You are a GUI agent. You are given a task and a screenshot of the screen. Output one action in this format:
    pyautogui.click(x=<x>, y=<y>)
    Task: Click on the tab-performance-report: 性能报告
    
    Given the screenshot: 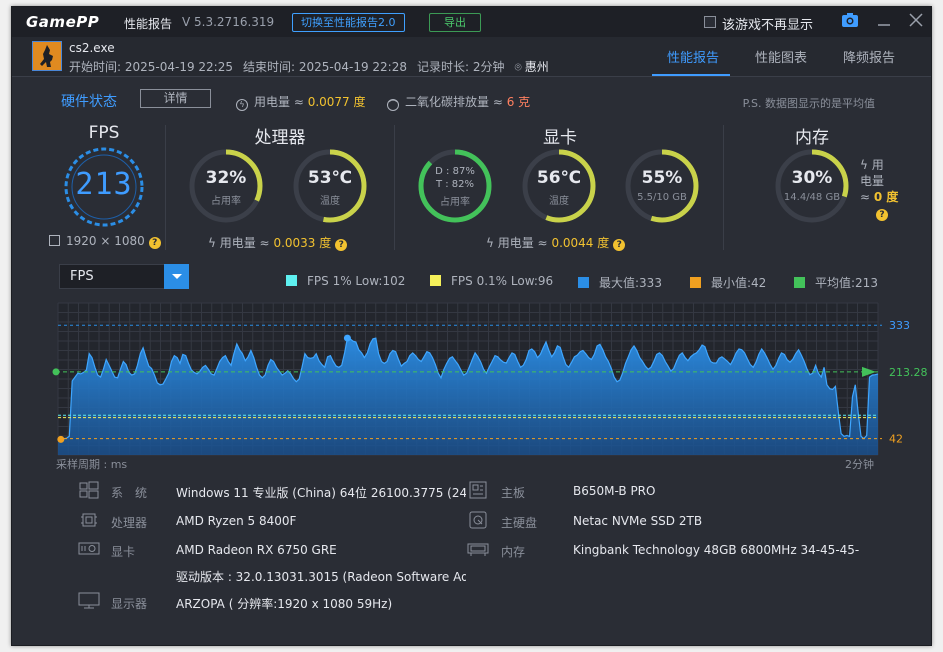 What is the action you would take?
    pyautogui.click(x=693, y=56)
    